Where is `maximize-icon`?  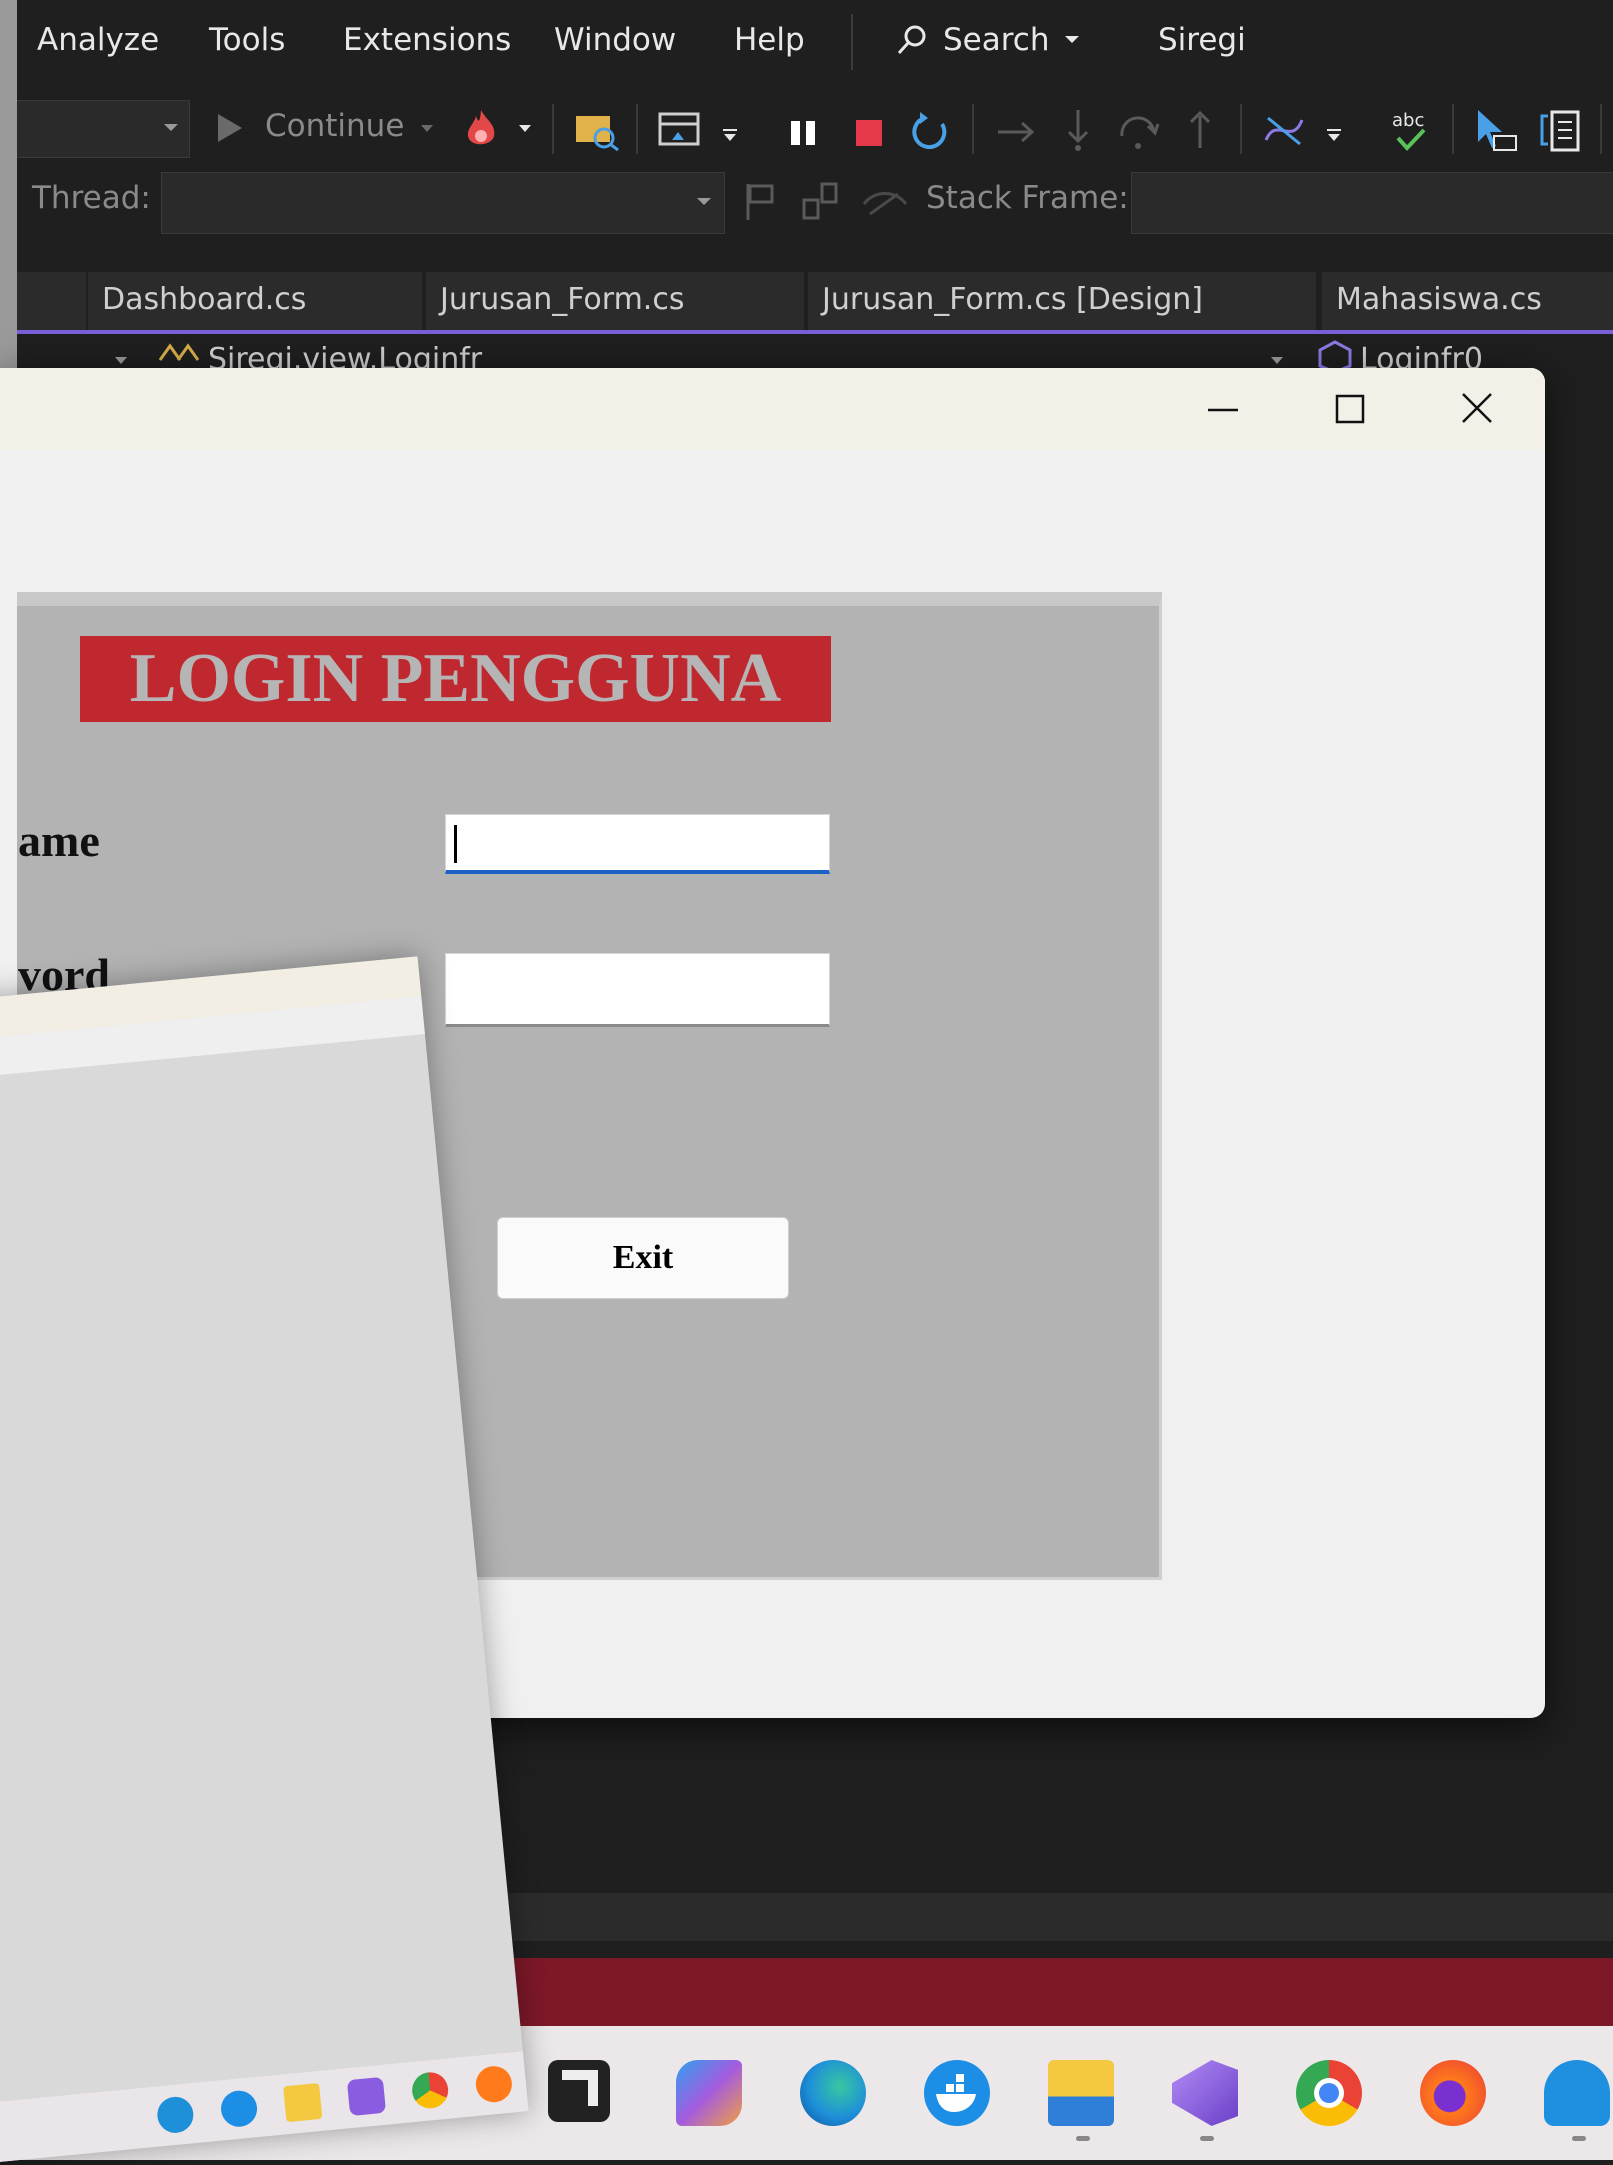
maximize-icon is located at coordinates (1350, 410).